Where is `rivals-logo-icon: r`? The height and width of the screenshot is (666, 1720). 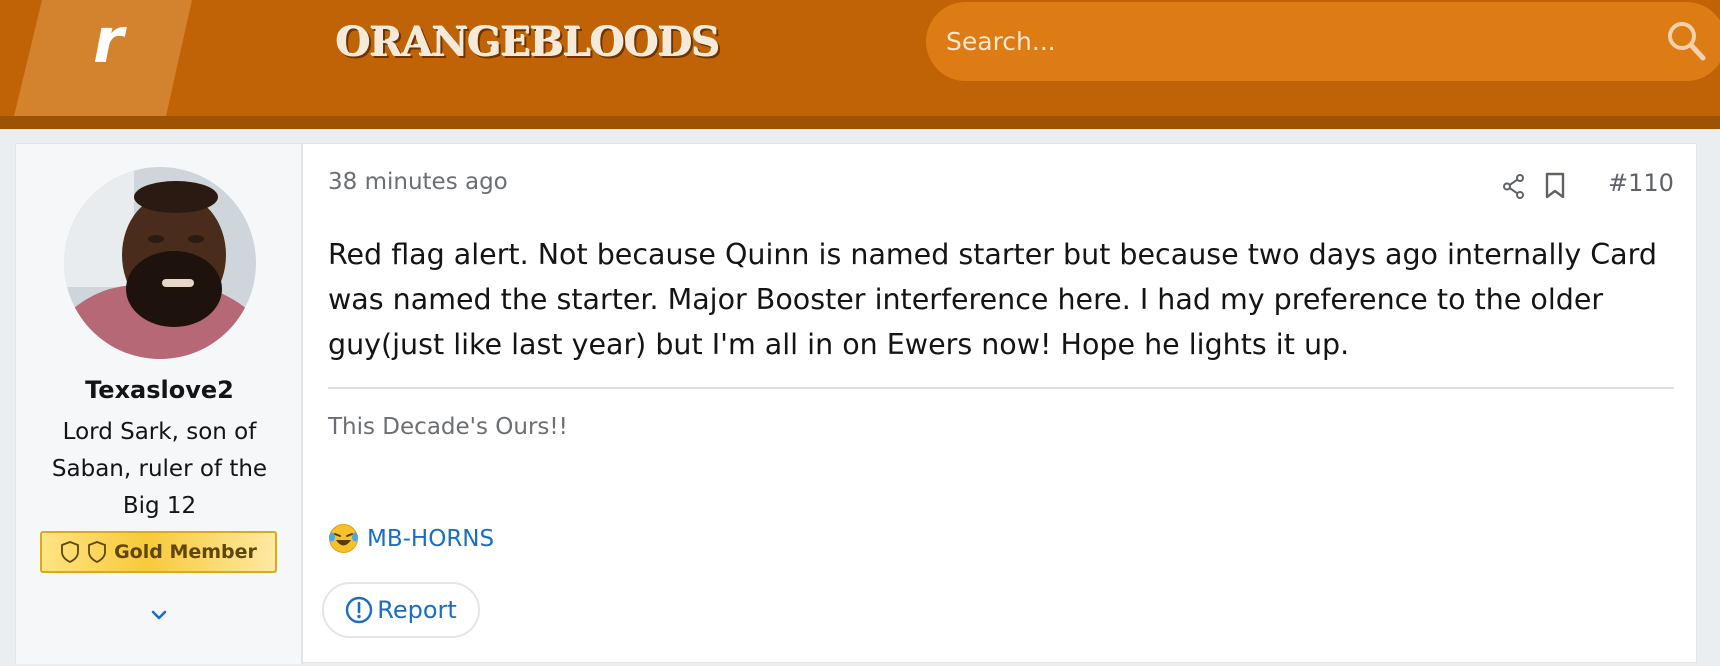
rivals-logo-icon: r is located at coordinates (103, 58).